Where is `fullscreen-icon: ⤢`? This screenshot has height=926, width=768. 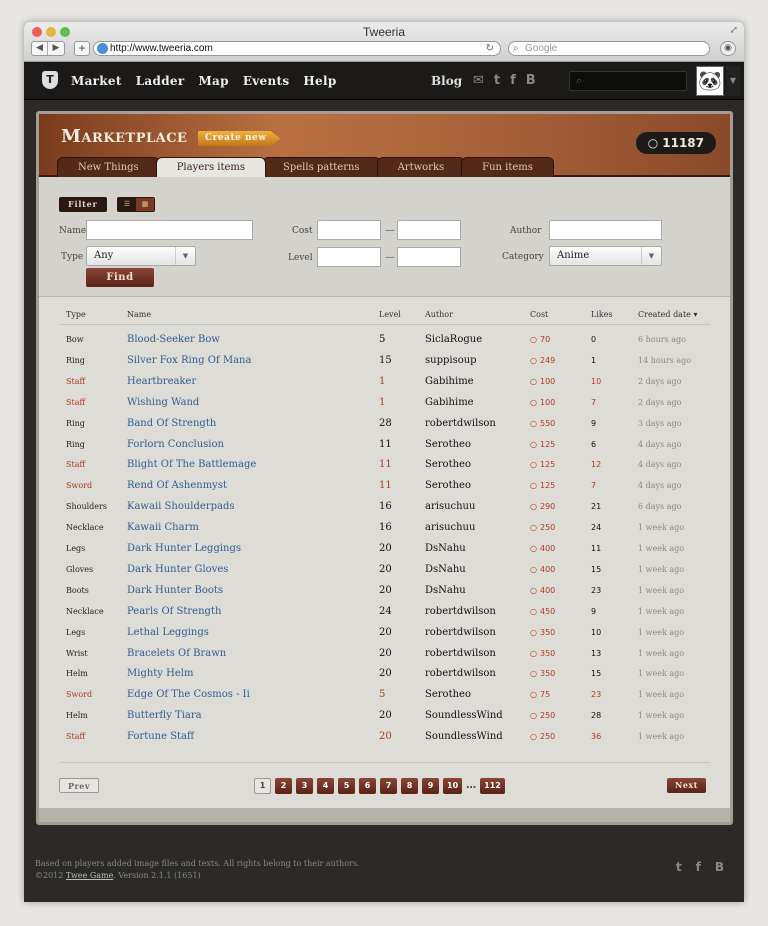
fullscreen-icon: ⤢ is located at coordinates (734, 30).